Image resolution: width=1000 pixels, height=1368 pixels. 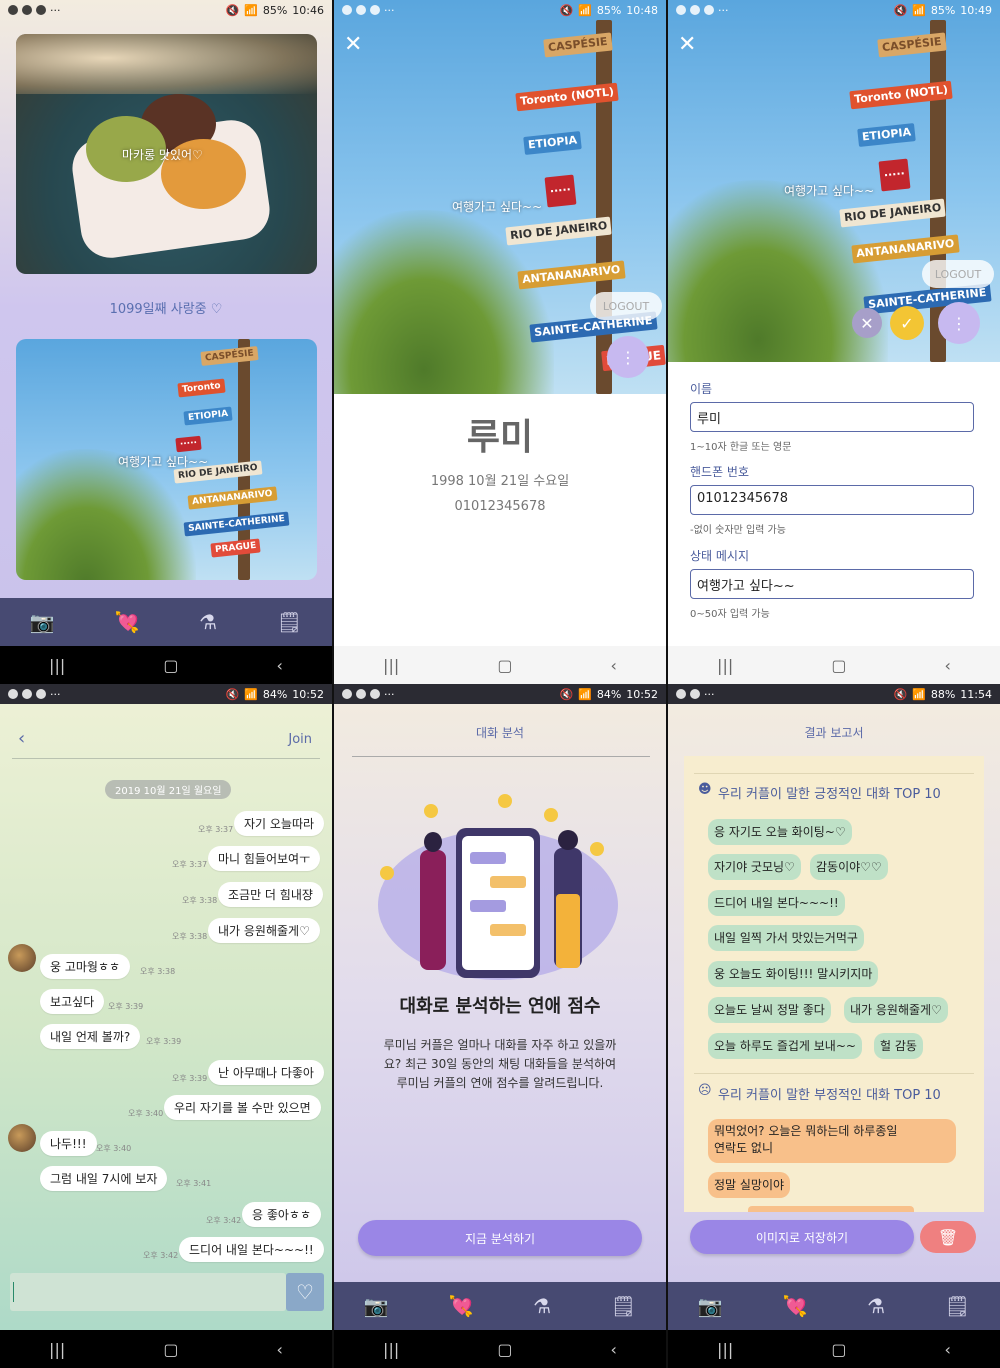 What do you see at coordinates (705, 1090) in the screenshot?
I see `sad-face-icon: ☹` at bounding box center [705, 1090].